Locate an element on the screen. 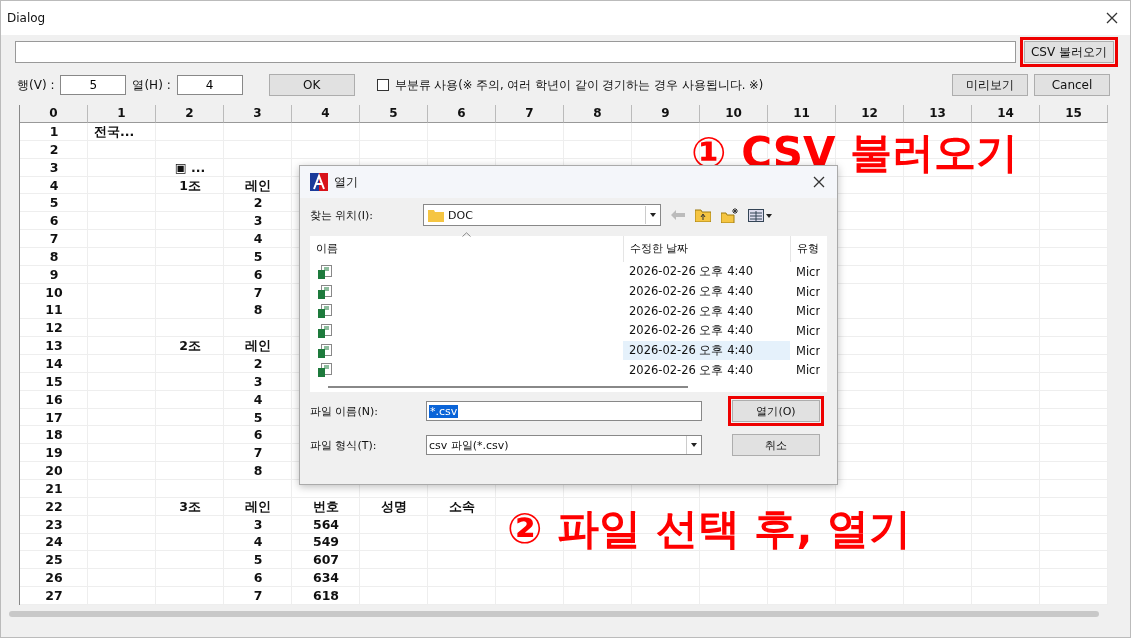 The height and width of the screenshot is (638, 1131). load-csv-button: CSV 불러오기 is located at coordinates (1068, 52).